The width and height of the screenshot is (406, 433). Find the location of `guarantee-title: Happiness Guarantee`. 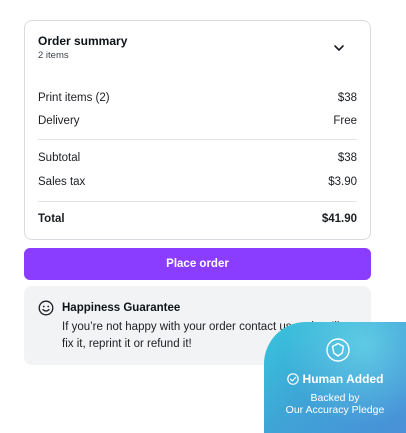

guarantee-title: Happiness Guarantee is located at coordinates (121, 308).